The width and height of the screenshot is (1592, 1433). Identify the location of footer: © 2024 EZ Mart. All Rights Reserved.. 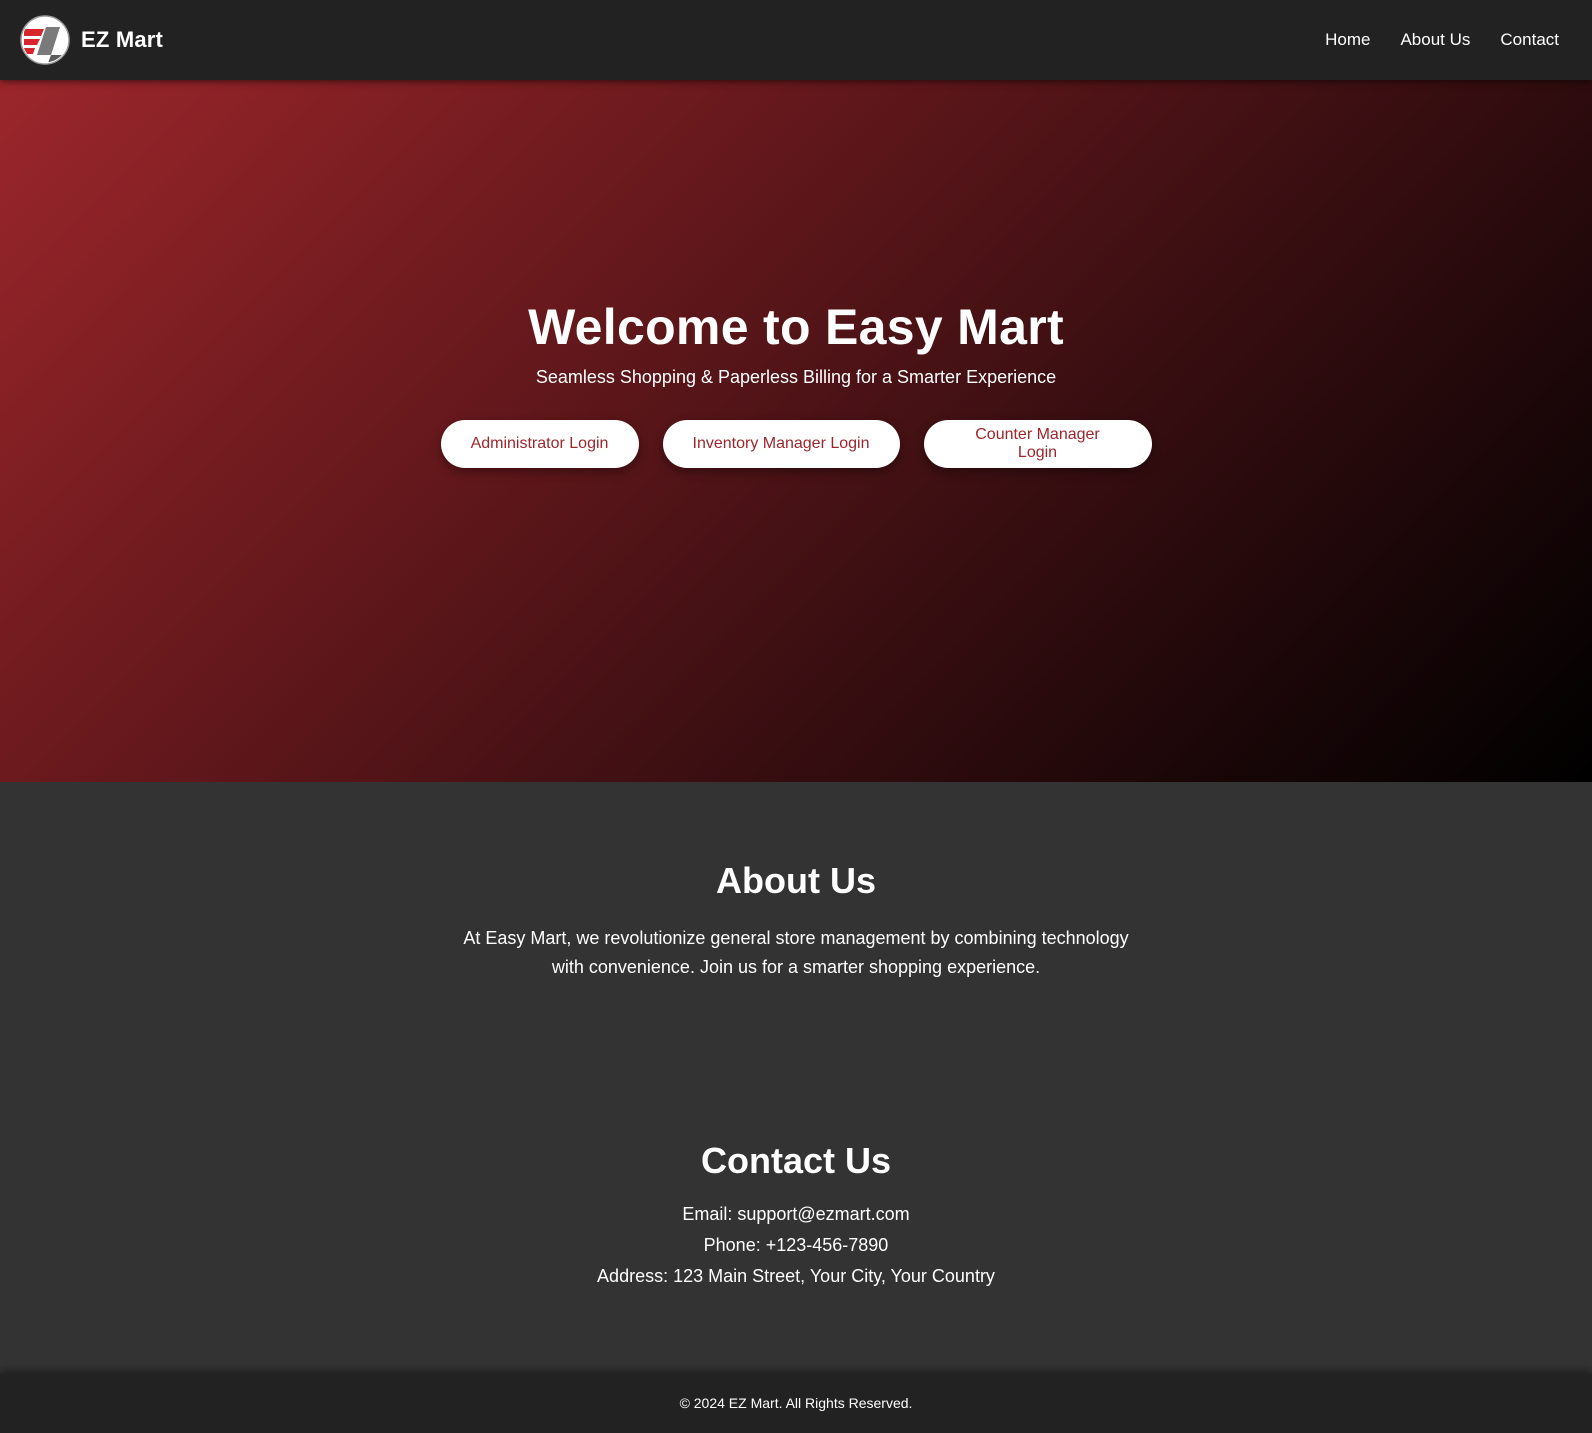
(796, 1403).